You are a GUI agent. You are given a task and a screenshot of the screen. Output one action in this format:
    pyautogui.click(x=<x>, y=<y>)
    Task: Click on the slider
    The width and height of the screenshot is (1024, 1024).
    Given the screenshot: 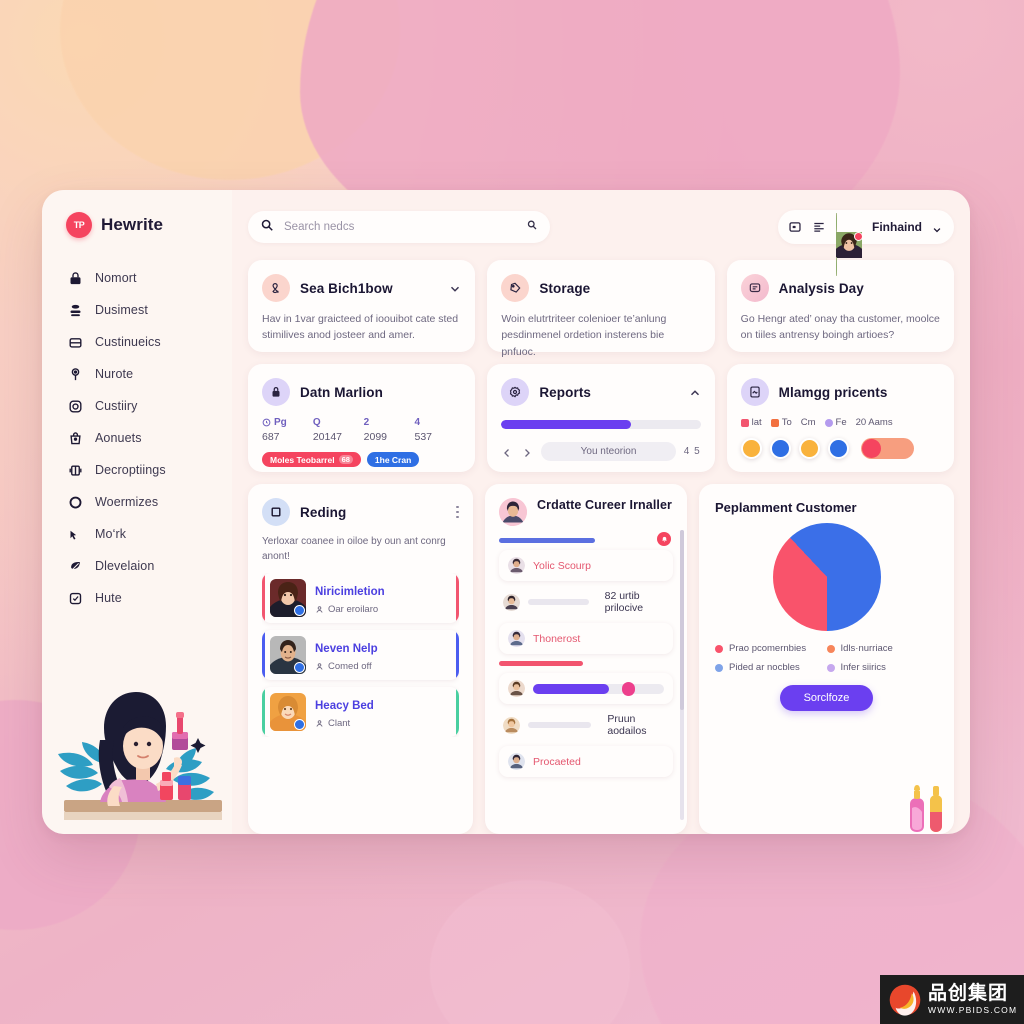 What is the action you would take?
    pyautogui.click(x=598, y=688)
    